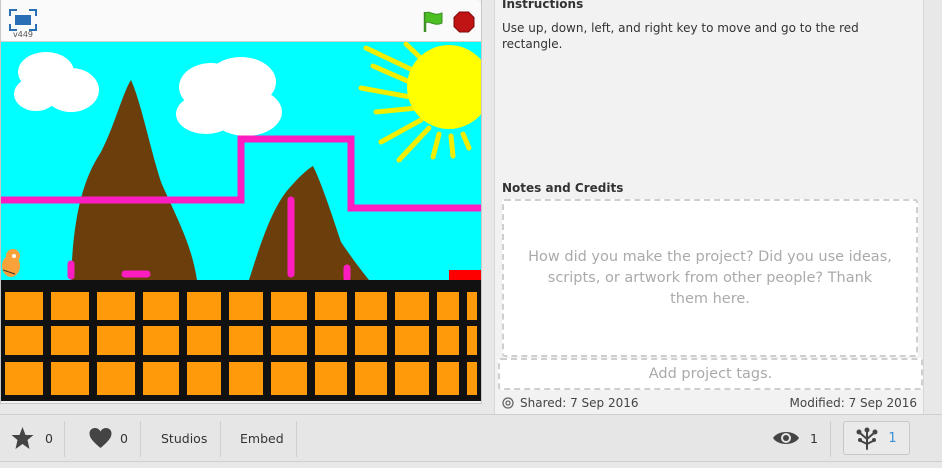  What do you see at coordinates (23, 34) in the screenshot?
I see `player-version: v449` at bounding box center [23, 34].